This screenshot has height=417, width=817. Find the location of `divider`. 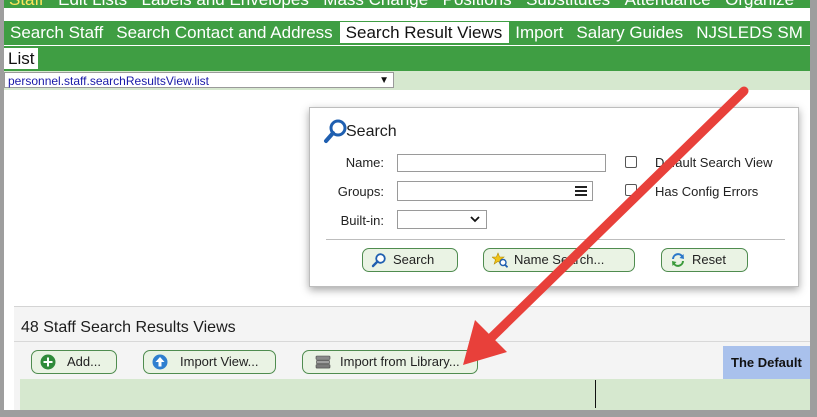

divider is located at coordinates (555, 239).